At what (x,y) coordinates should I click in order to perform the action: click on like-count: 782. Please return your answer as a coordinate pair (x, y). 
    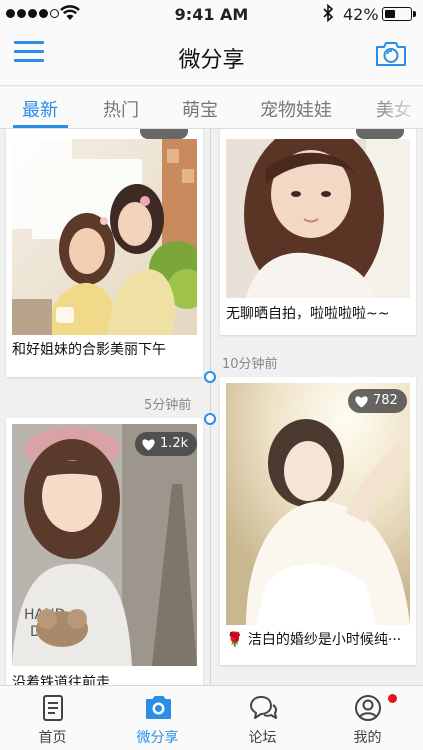
    Looking at the image, I should click on (385, 400).